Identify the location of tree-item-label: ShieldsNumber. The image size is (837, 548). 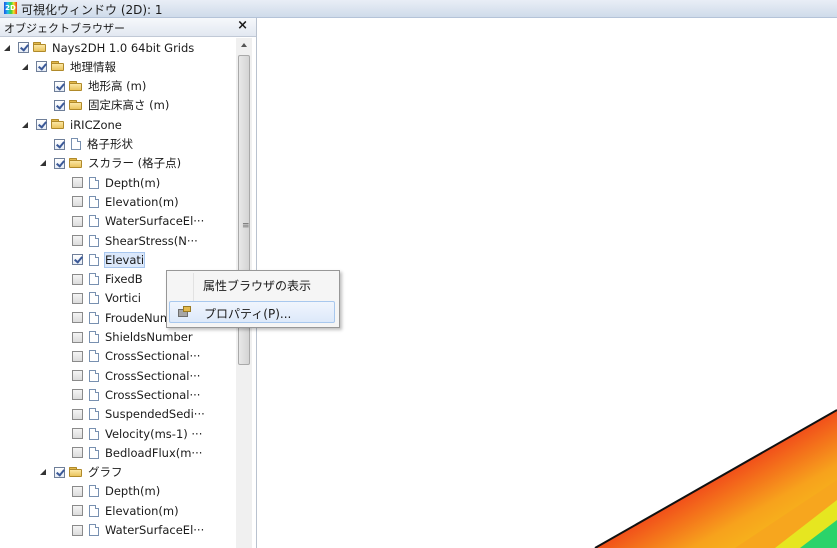
(149, 337).